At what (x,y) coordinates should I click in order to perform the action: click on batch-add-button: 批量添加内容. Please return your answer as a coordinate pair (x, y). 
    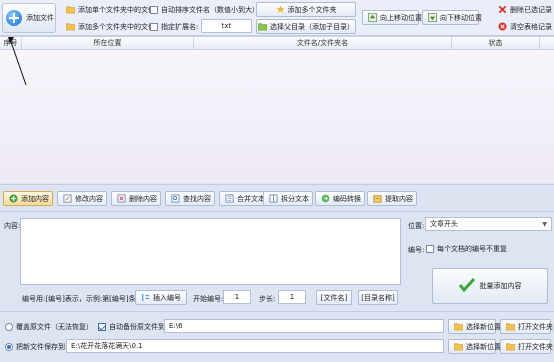
    Looking at the image, I should click on (490, 286).